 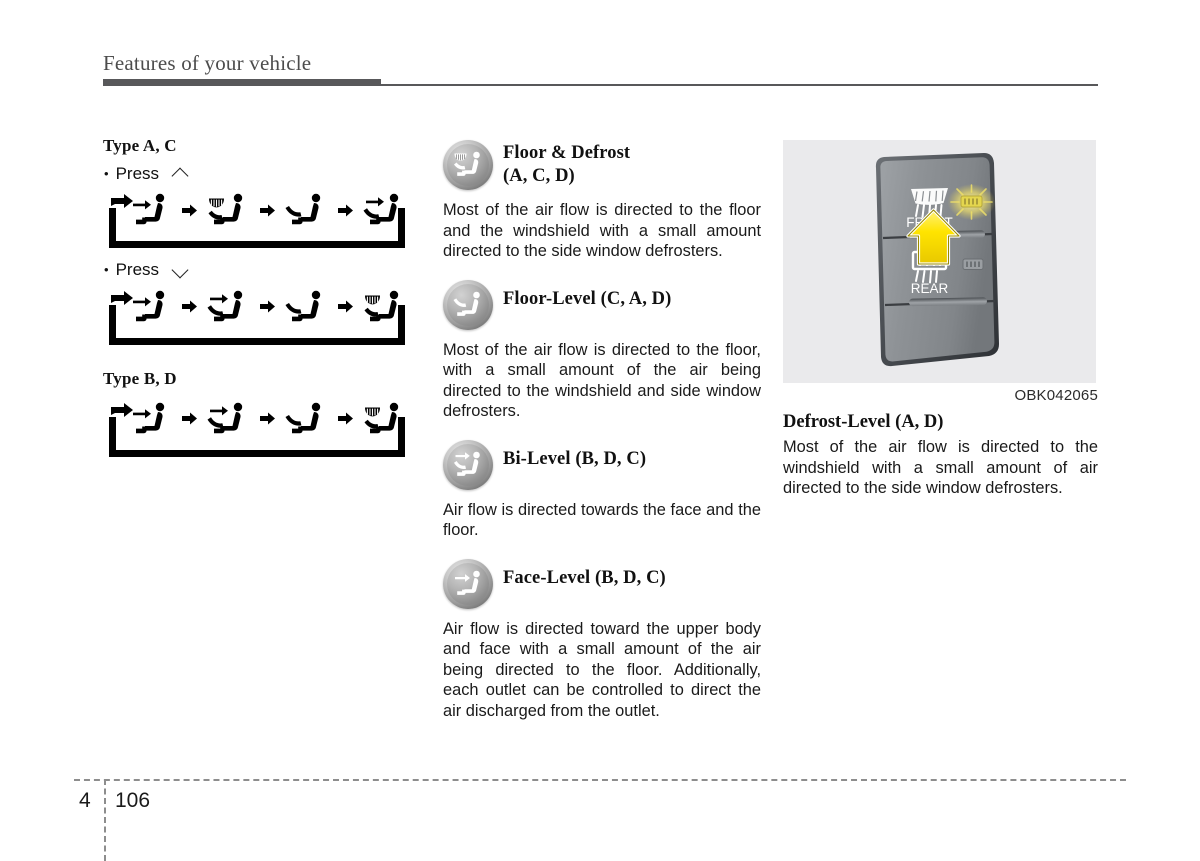 I want to click on page-footer: 4 106, so click(x=600, y=820).